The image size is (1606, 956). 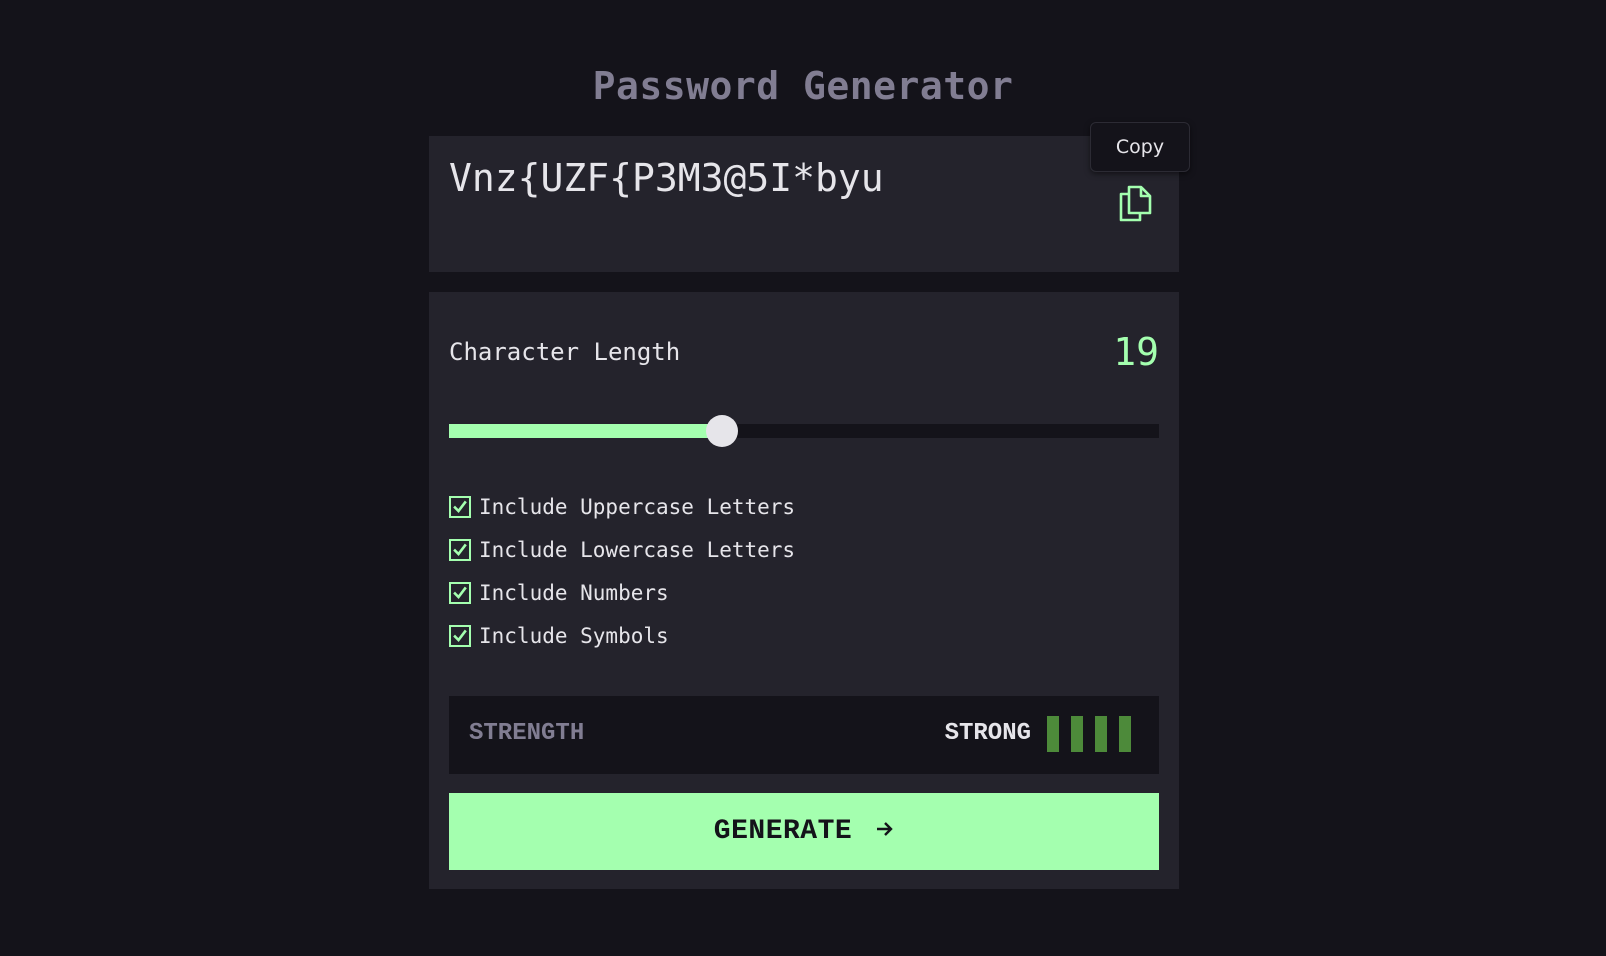 I want to click on symbols-checkbox, so click(x=460, y=636).